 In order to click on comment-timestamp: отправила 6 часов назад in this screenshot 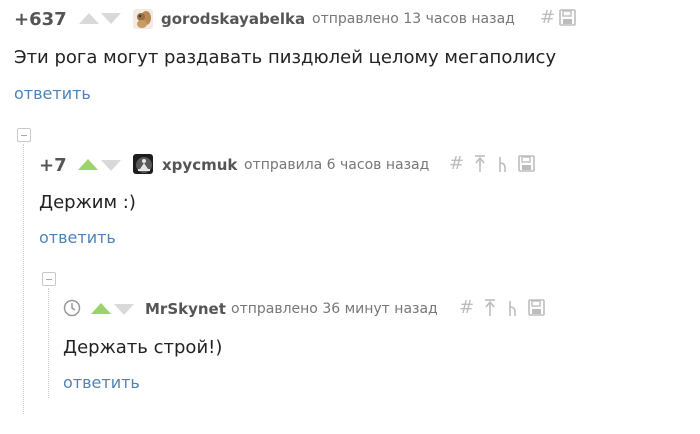, I will do `click(336, 165)`.